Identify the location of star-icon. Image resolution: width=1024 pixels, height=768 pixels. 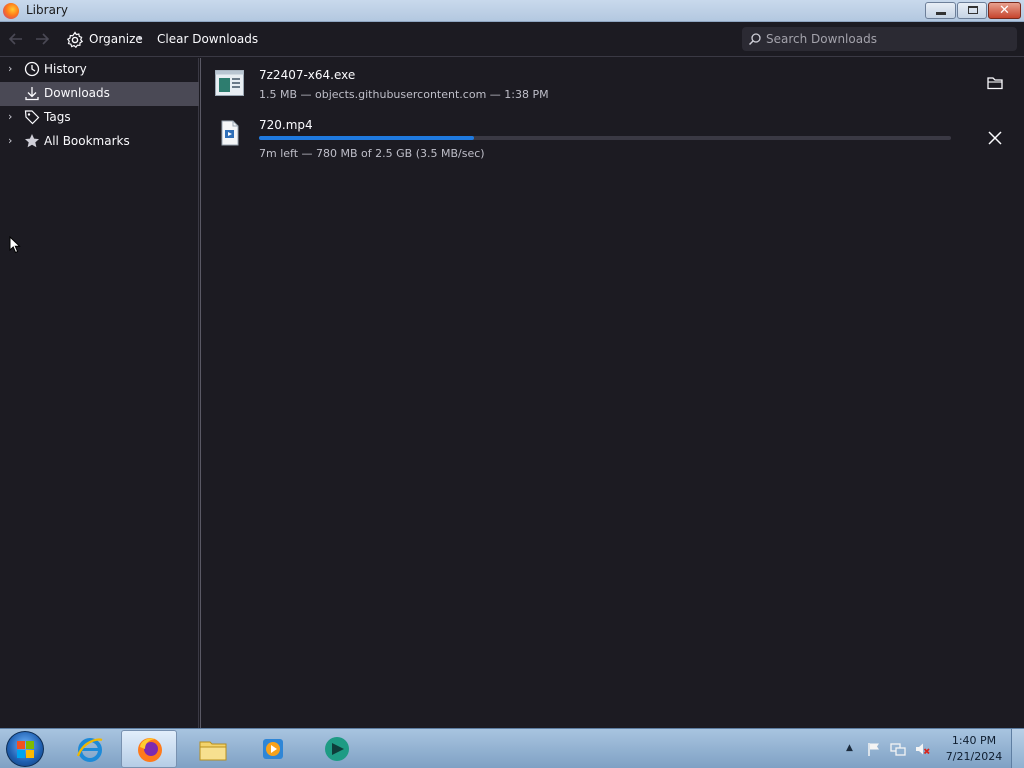
(32, 141).